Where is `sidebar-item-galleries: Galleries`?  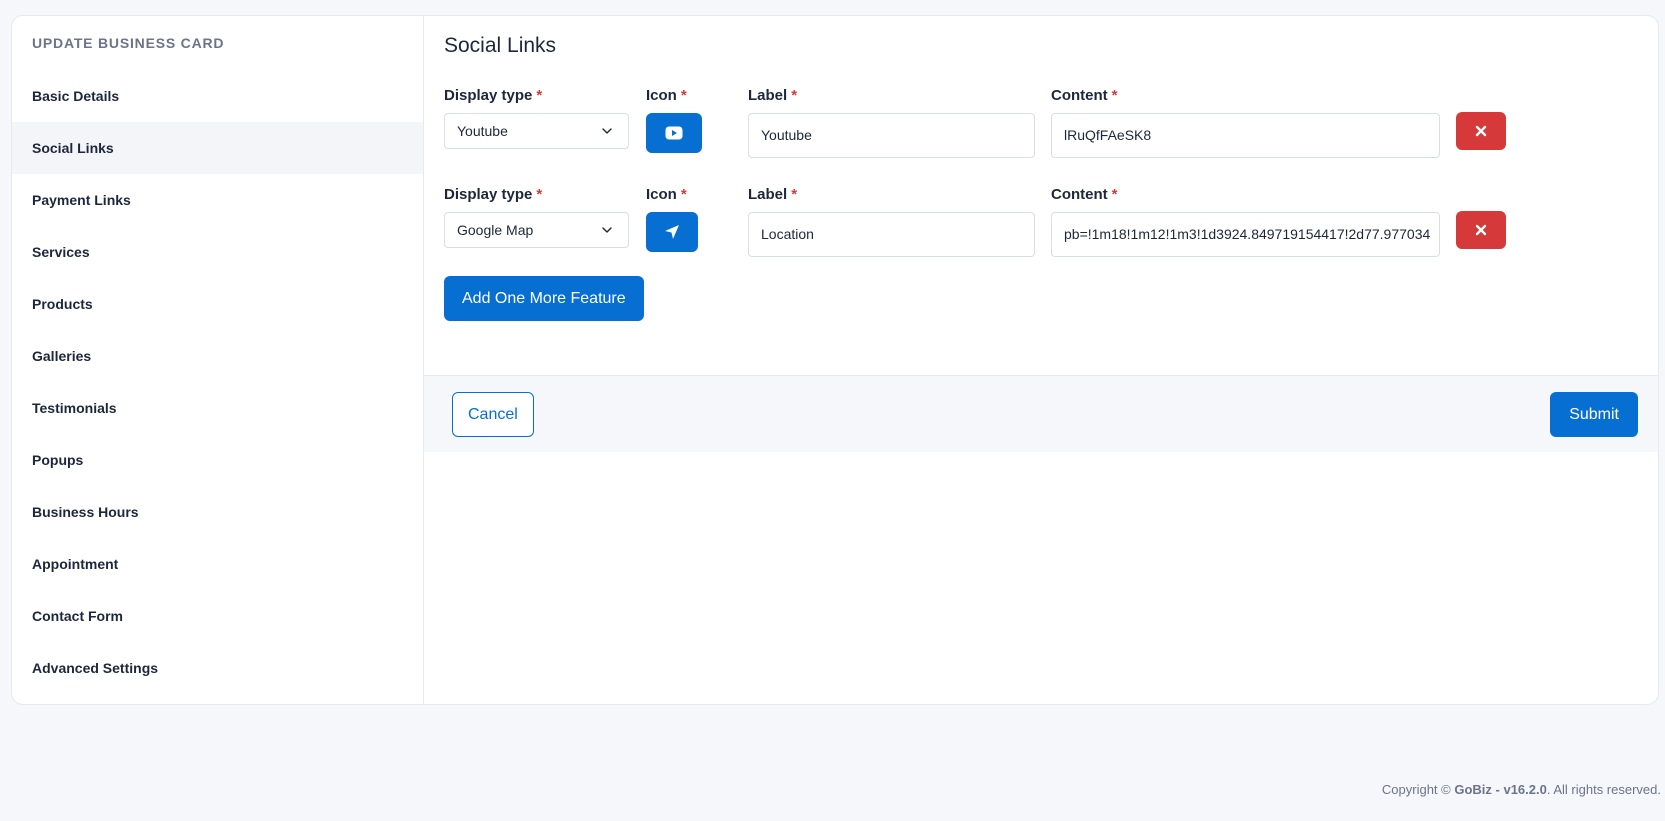 sidebar-item-galleries: Galleries is located at coordinates (217, 356).